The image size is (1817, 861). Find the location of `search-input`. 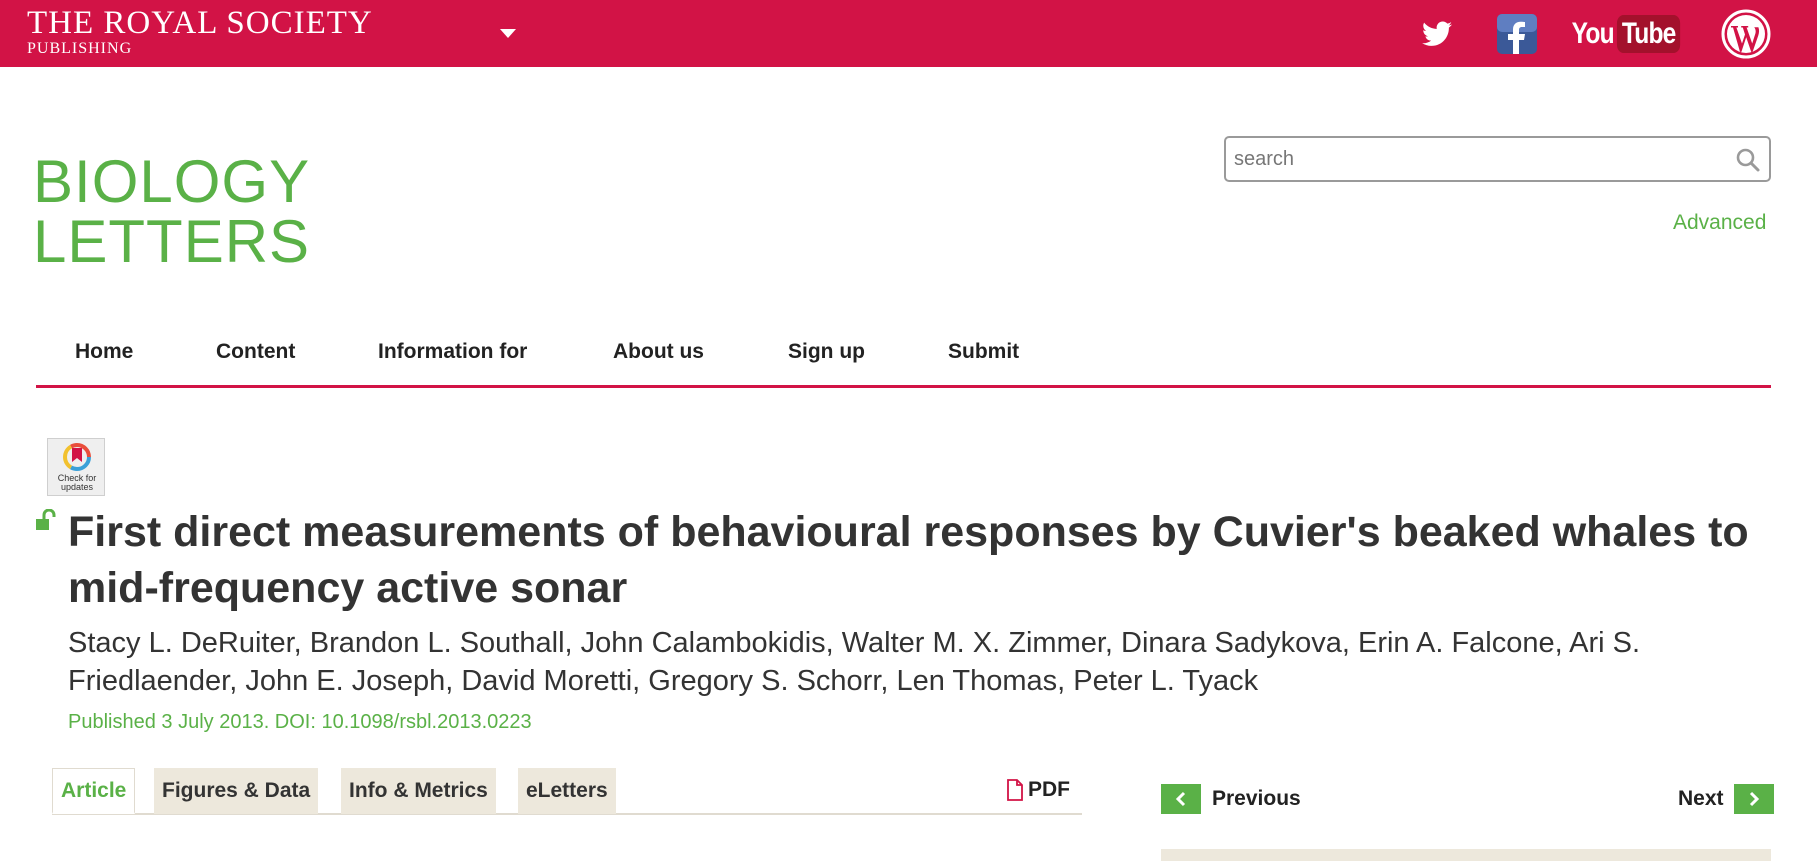

search-input is located at coordinates (1474, 159).